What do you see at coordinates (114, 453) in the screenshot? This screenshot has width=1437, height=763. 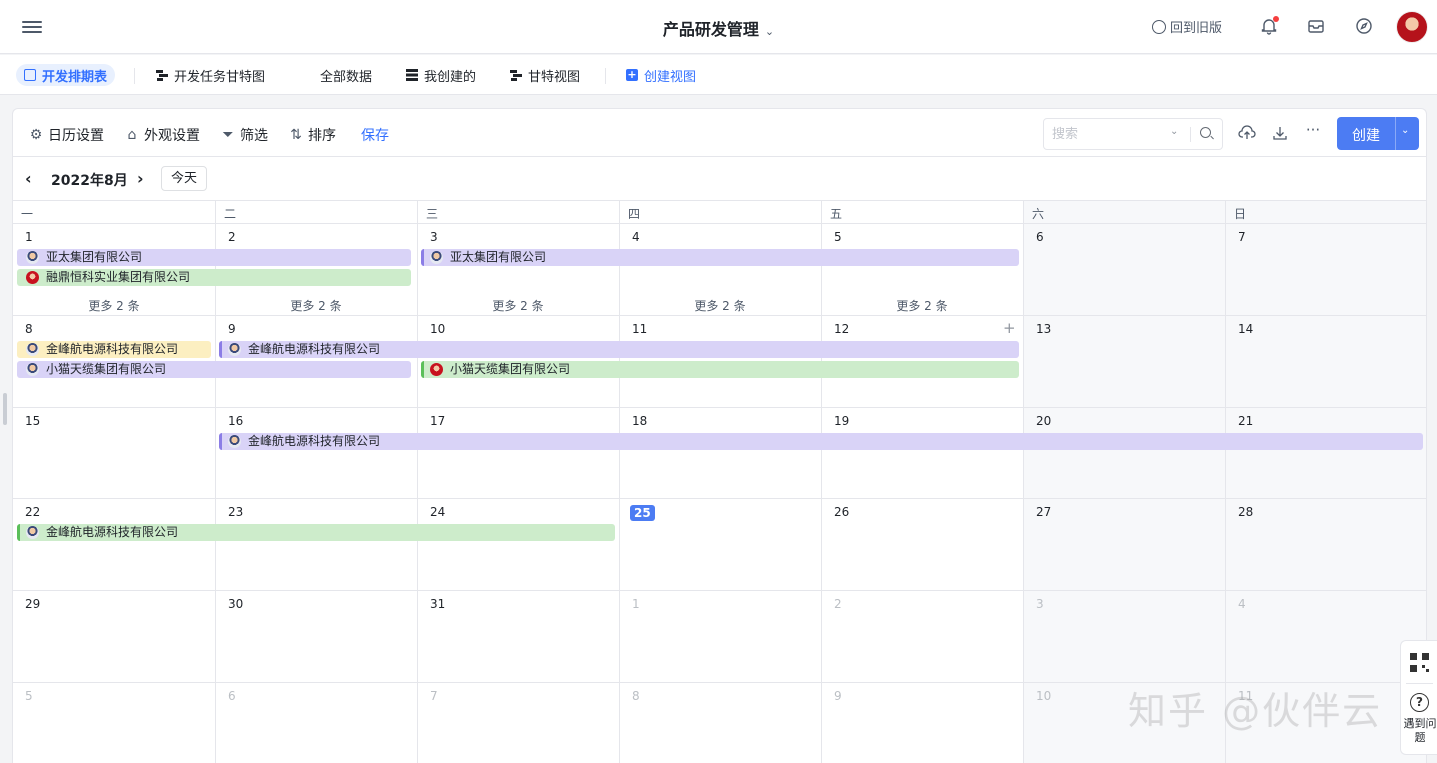 I see `day-cell: 15` at bounding box center [114, 453].